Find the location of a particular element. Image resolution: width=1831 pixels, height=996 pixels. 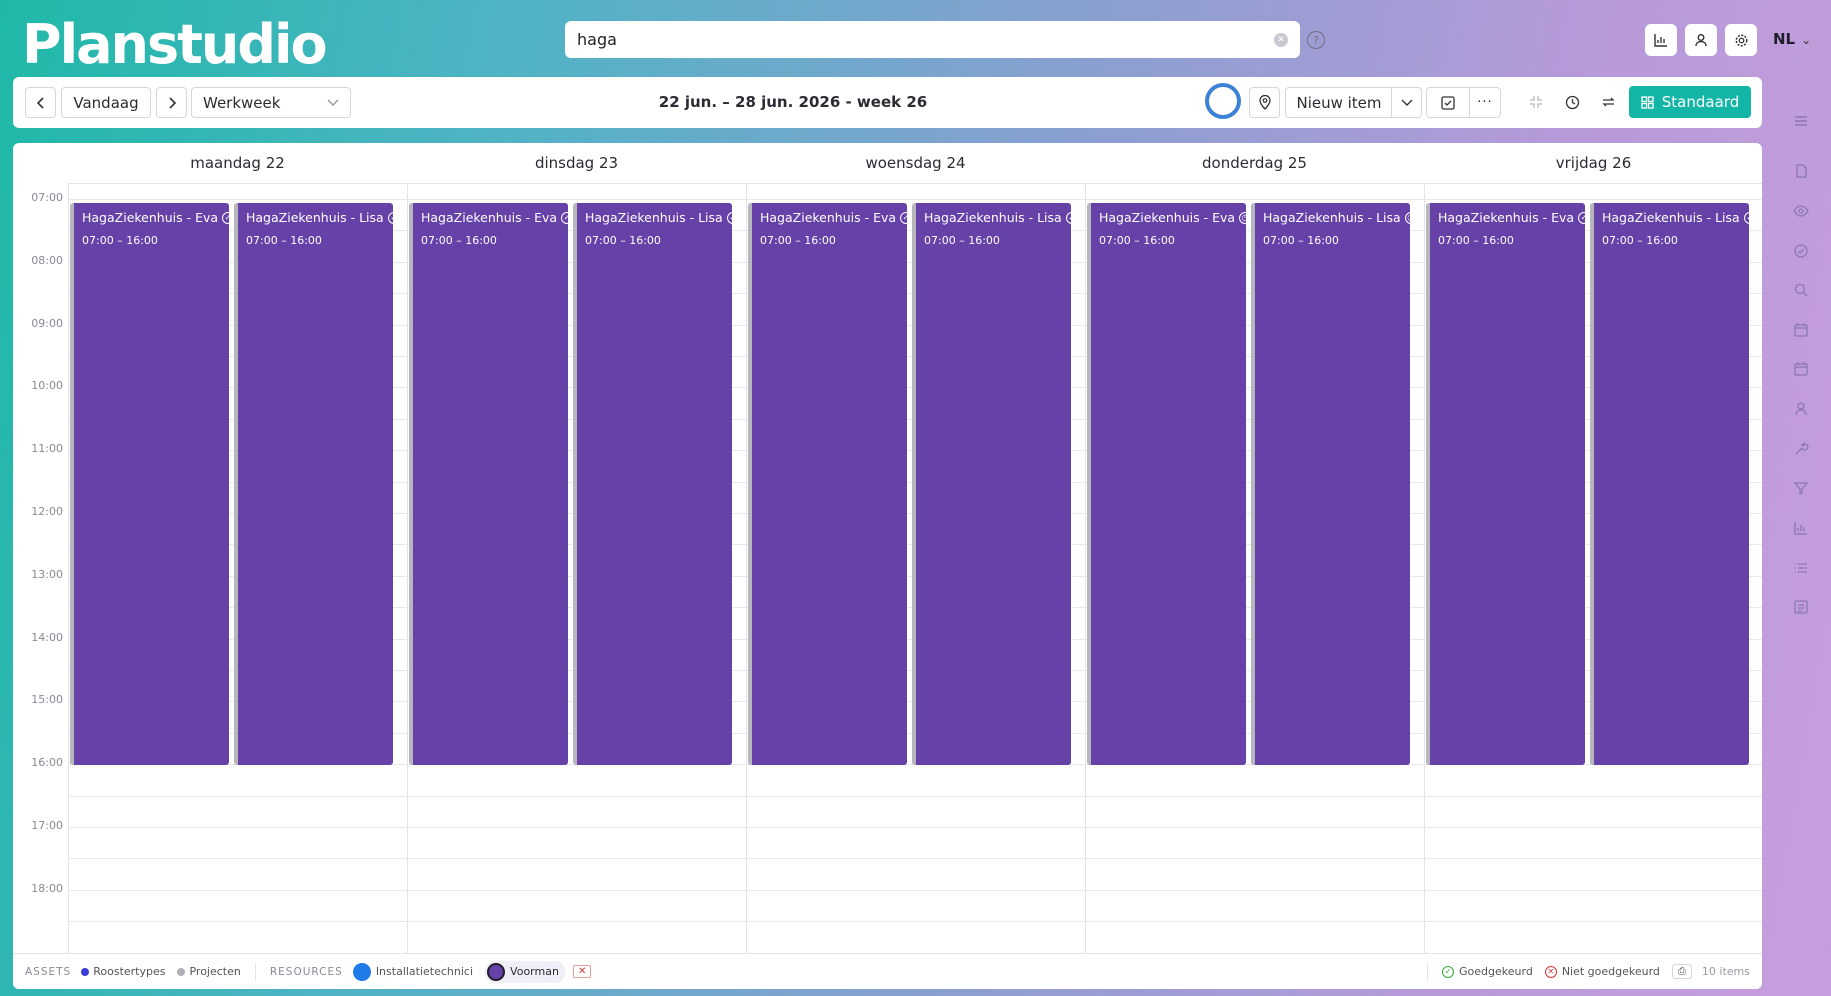

app-logo: Planstudio is located at coordinates (175, 45).